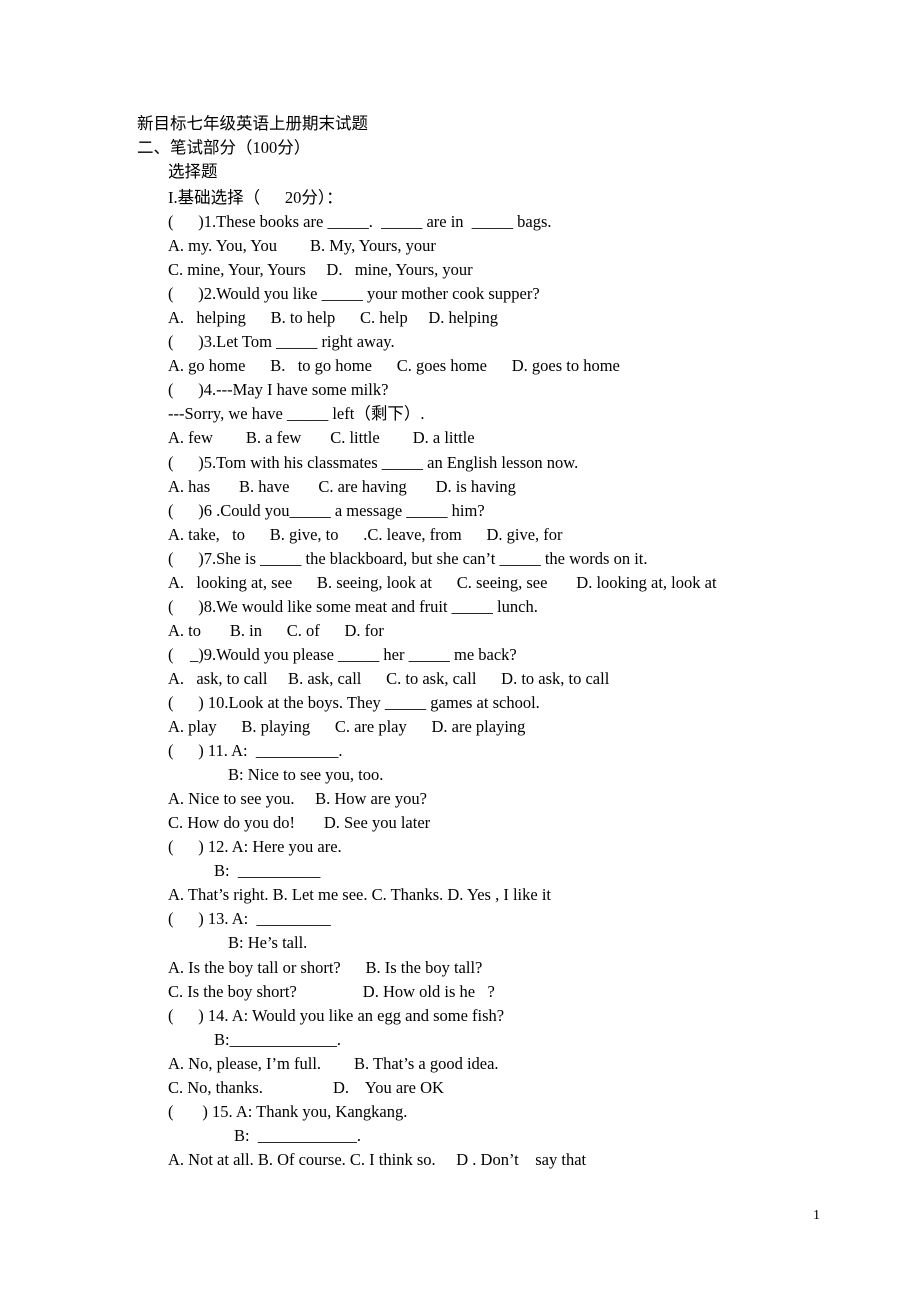 Image resolution: width=920 pixels, height=1301 pixels. I want to click on question-dialogue-reply: B: __________, so click(267, 871).